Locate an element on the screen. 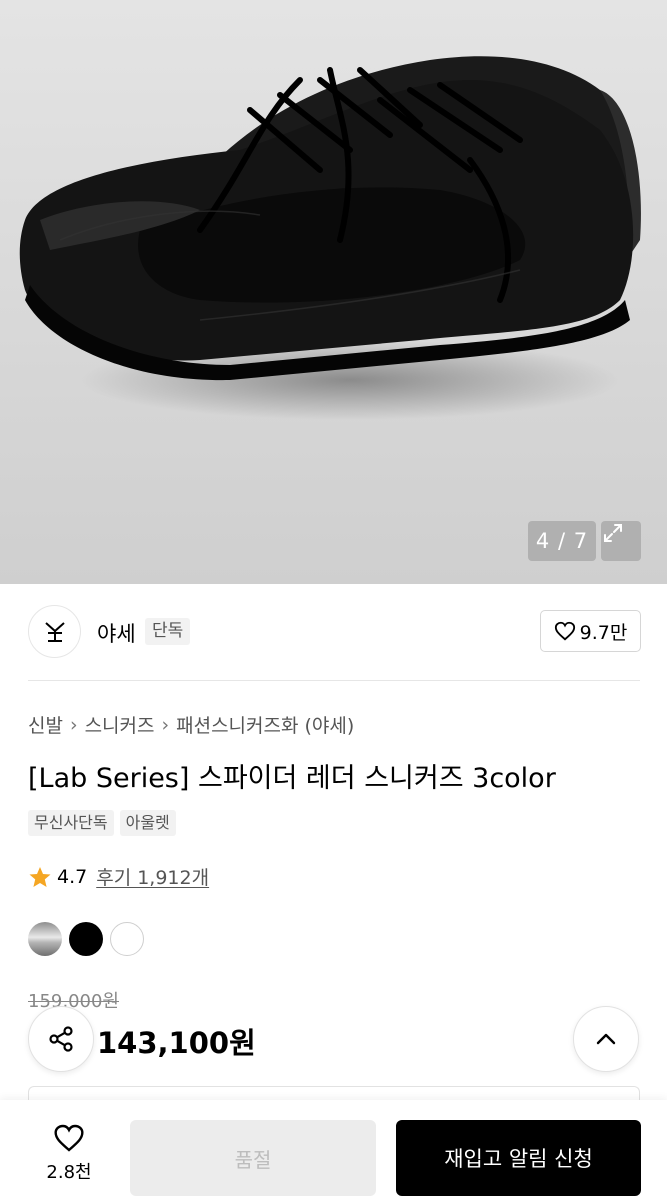 This screenshot has height=1200, width=667. color-swatch-black is located at coordinates (86, 939).